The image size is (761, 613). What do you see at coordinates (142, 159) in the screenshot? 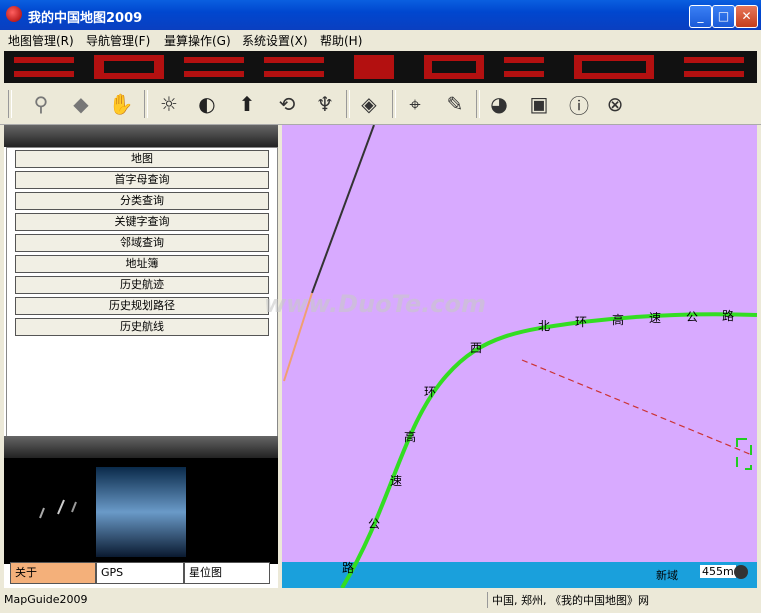
I see `nav-item-map: 地图` at bounding box center [142, 159].